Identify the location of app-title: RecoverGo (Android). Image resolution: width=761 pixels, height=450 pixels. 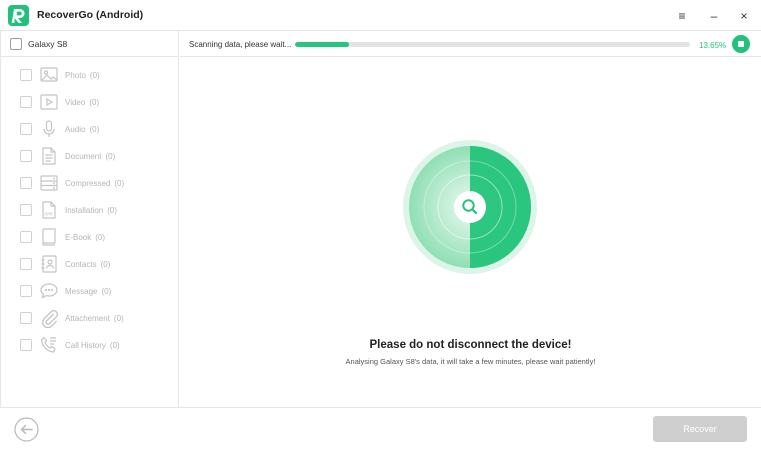
(90, 15).